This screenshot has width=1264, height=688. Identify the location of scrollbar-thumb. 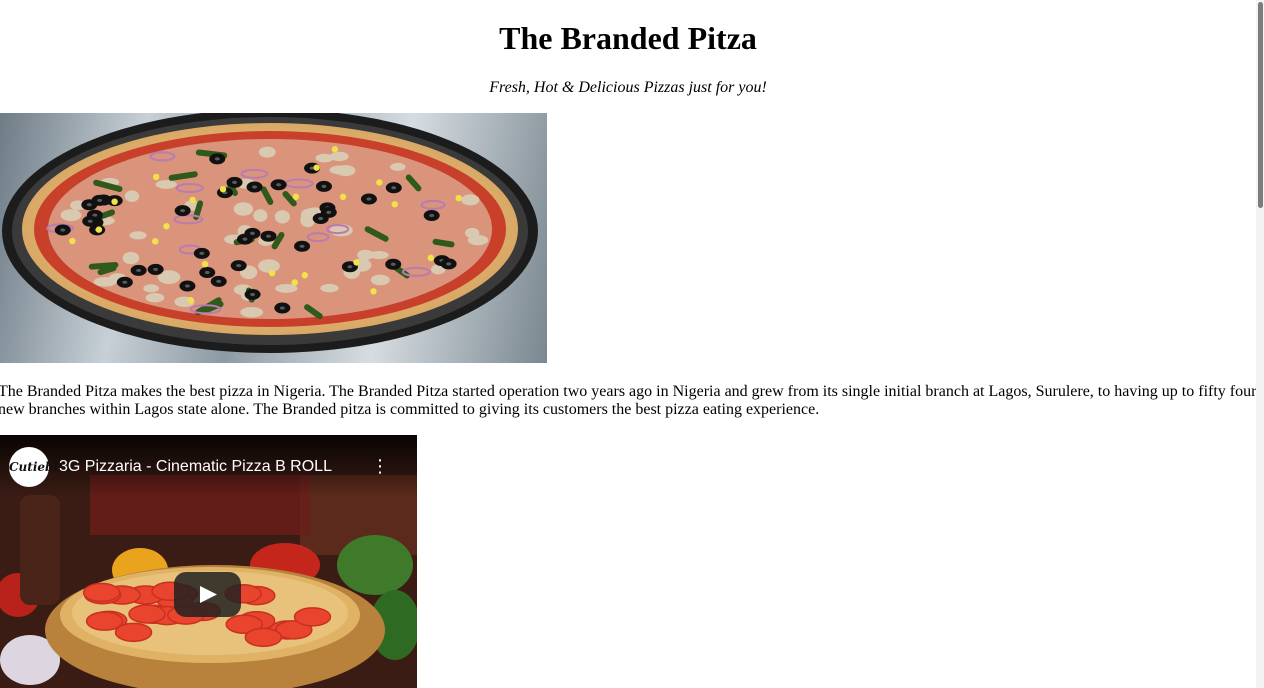
(1260, 105).